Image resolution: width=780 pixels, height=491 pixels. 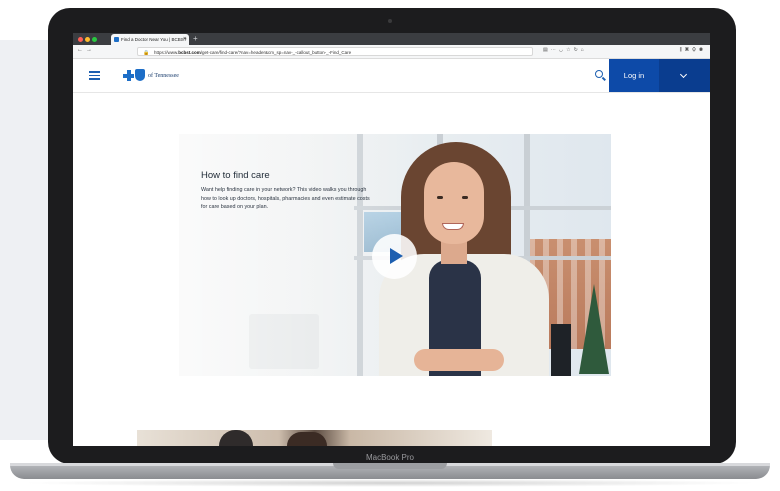 What do you see at coordinates (81, 50) in the screenshot?
I see `back-icon: ←` at bounding box center [81, 50].